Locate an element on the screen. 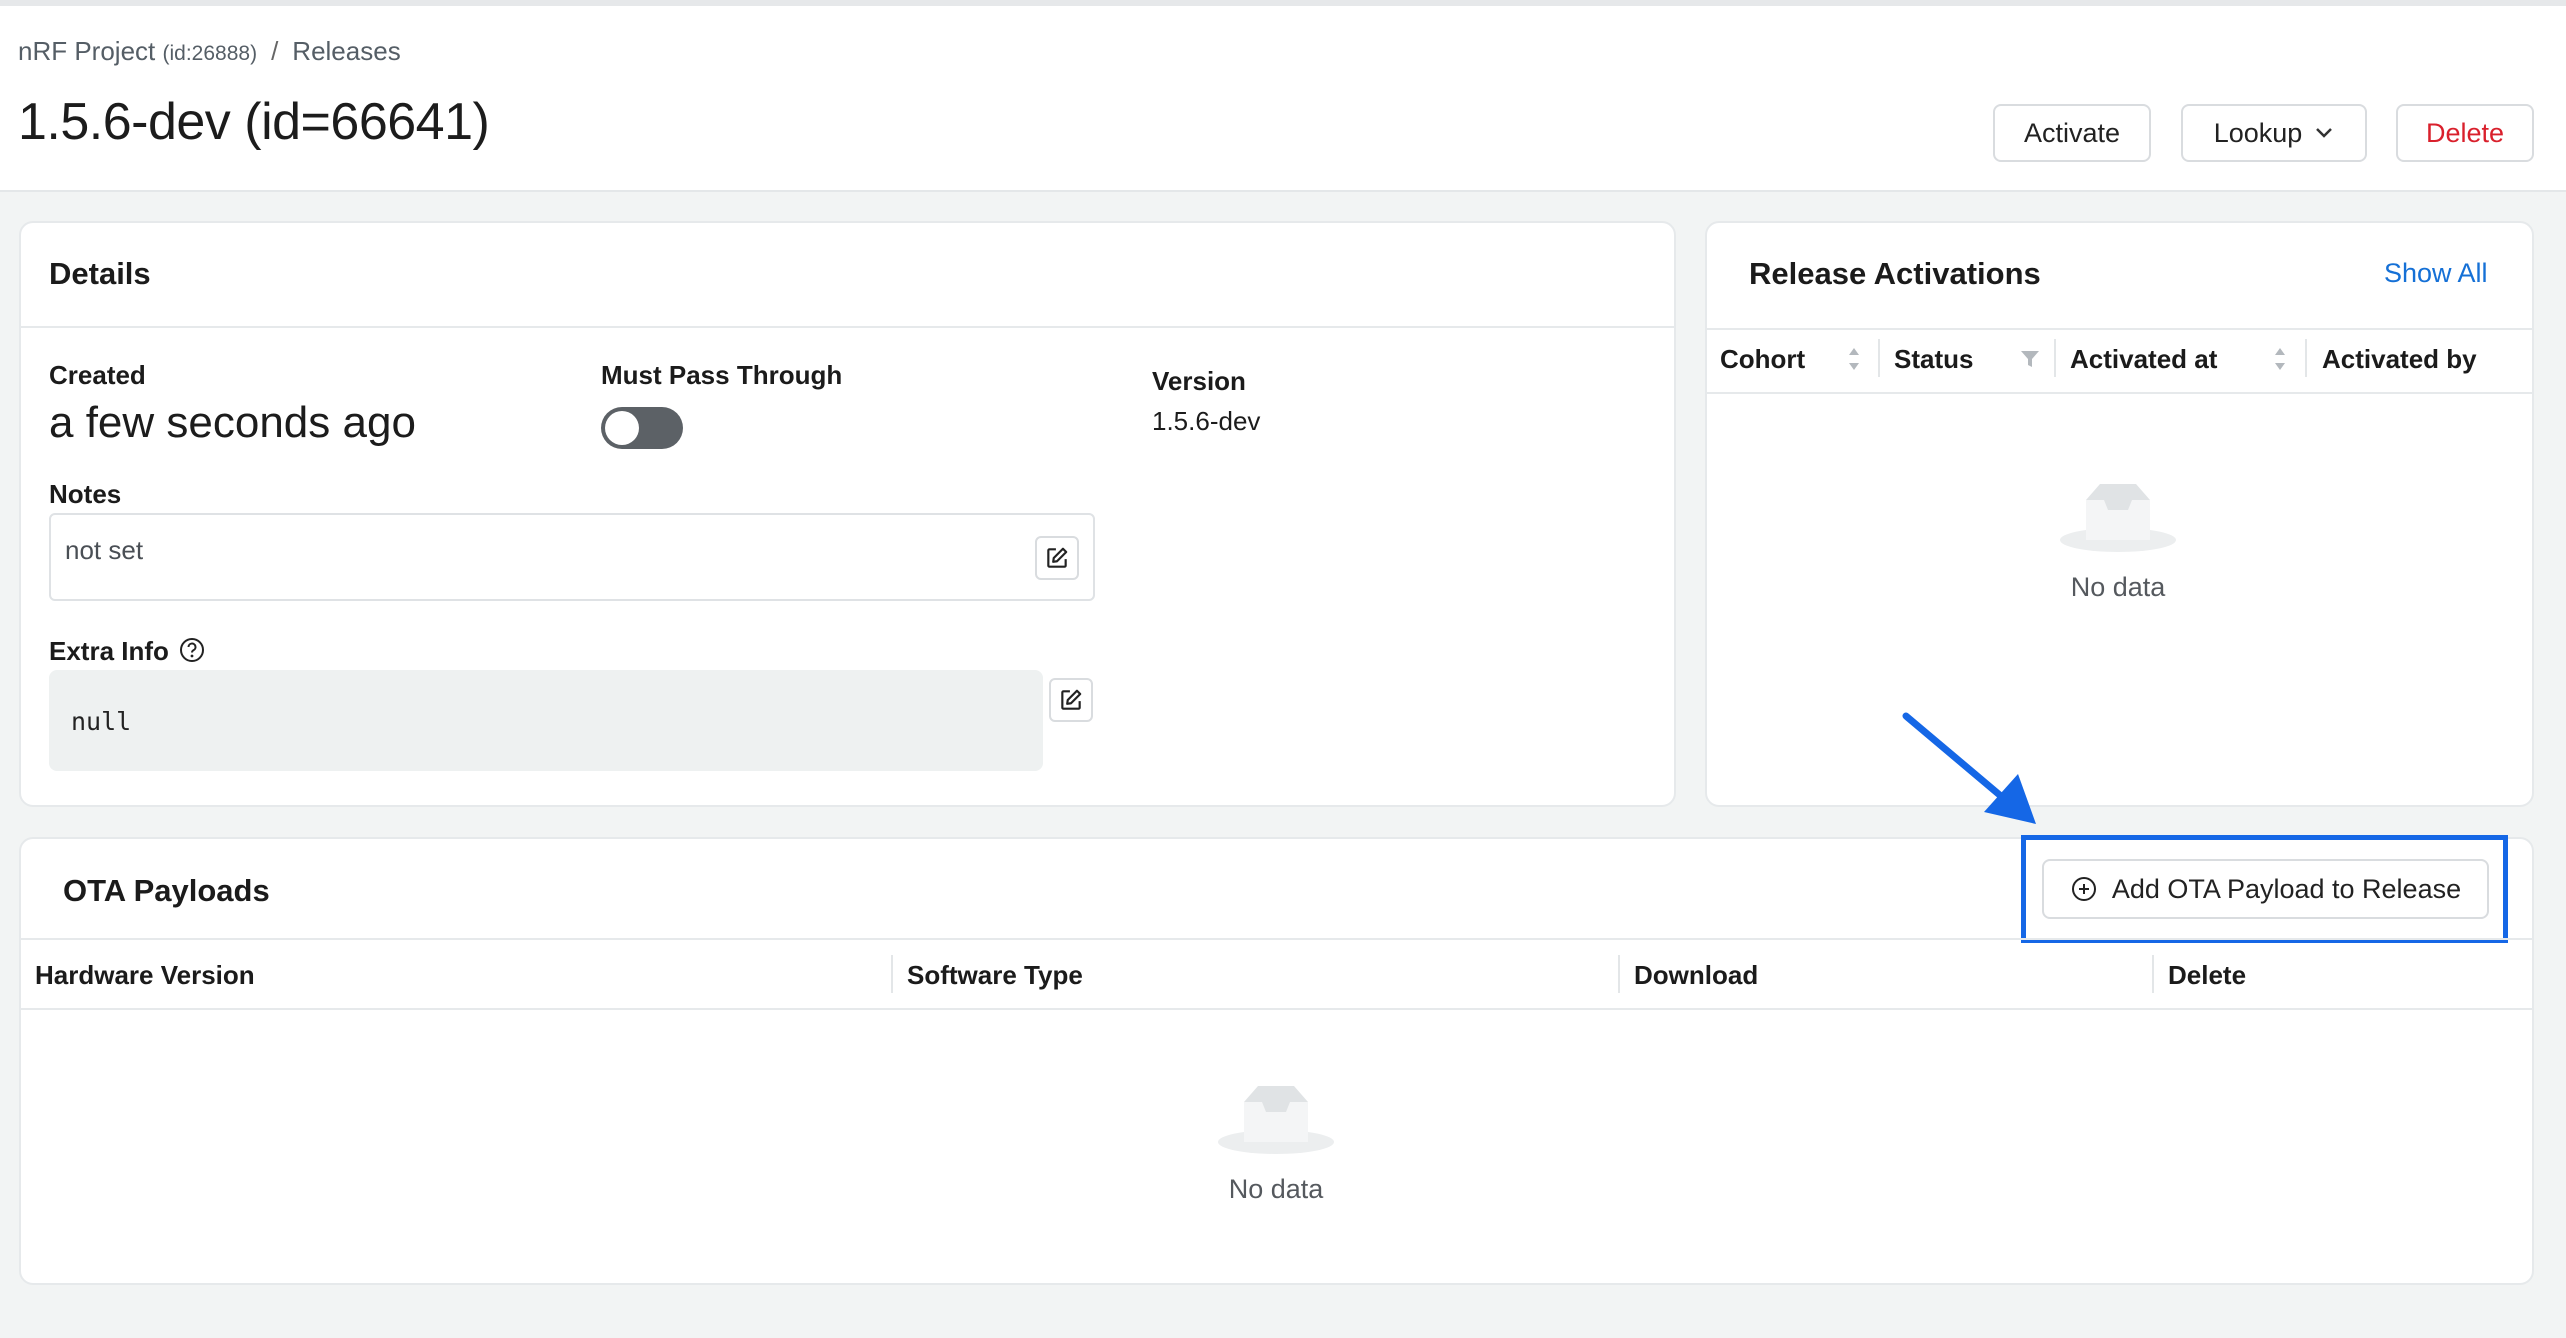 The height and width of the screenshot is (1338, 2566). breadcrumb-releases-link: Releases is located at coordinates (346, 51).